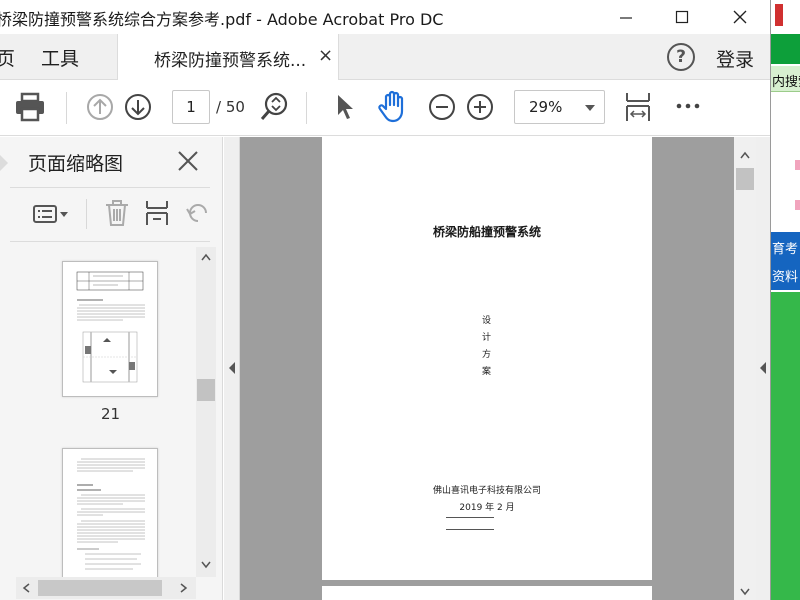 The width and height of the screenshot is (800, 600). I want to click on thumbnail-page-number: 21, so click(111, 414).